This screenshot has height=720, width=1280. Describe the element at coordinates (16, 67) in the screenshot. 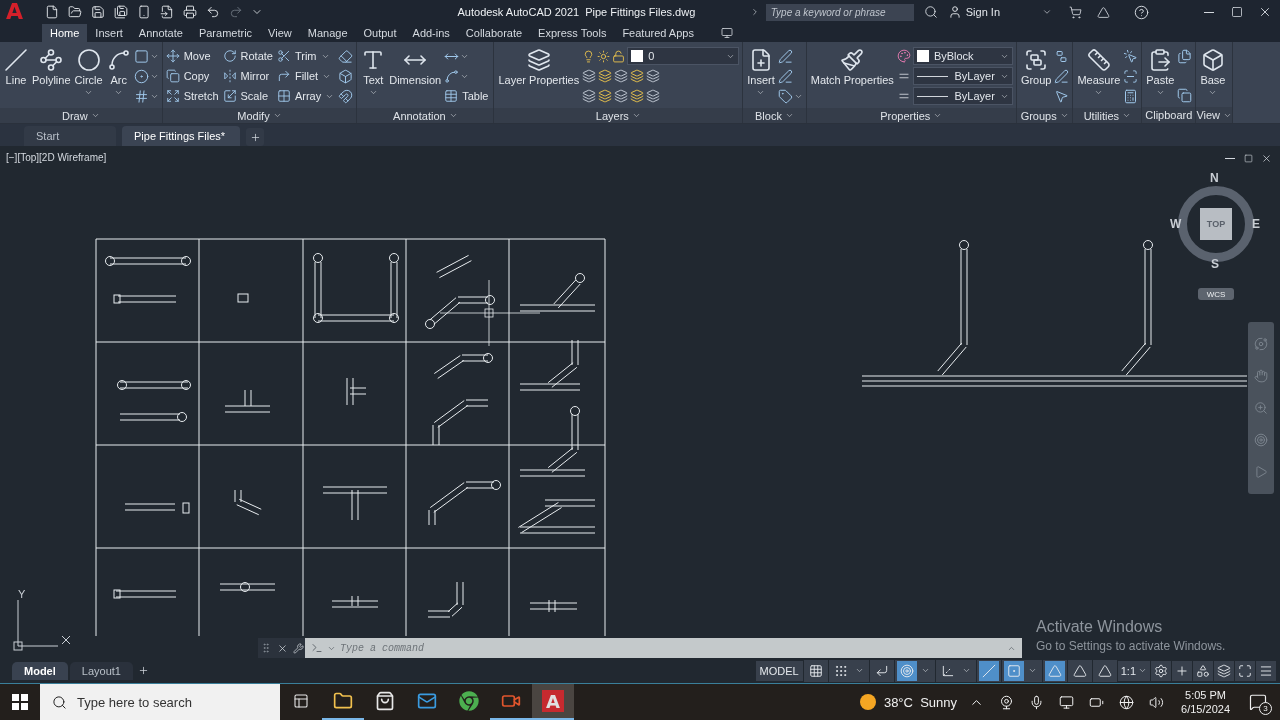

I see `tool-button: Line` at that location.